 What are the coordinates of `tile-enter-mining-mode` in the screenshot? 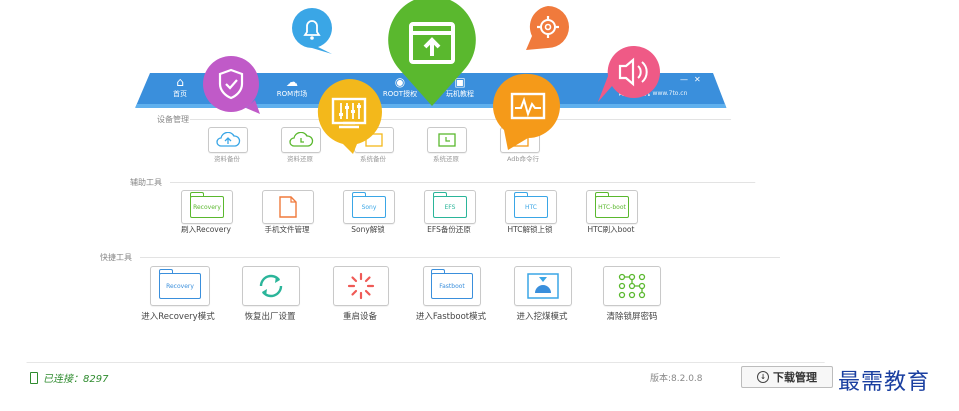 It's located at (543, 286).